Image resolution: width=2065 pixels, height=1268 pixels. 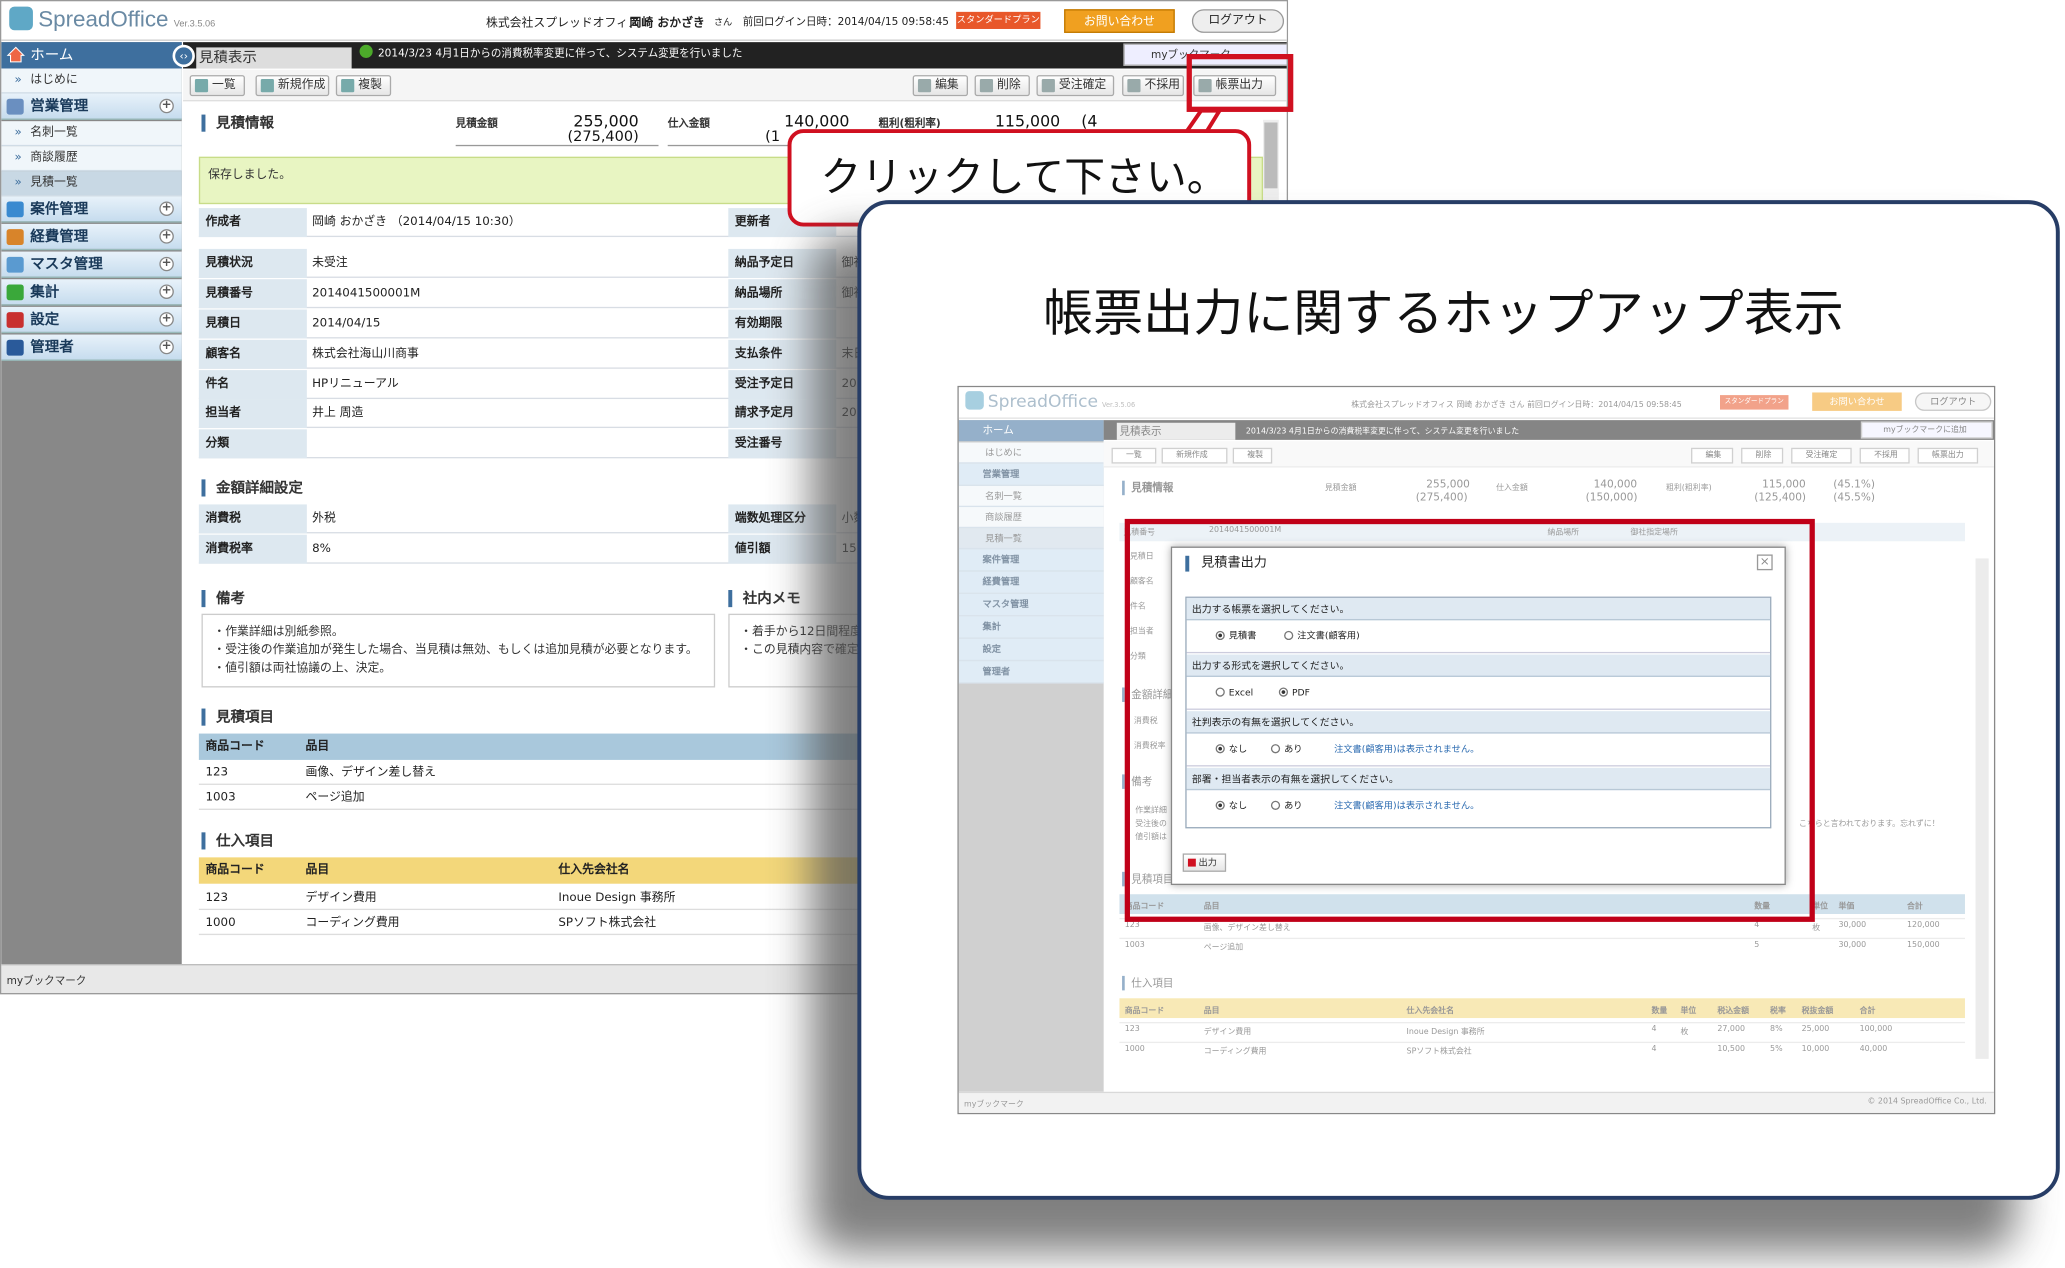 What do you see at coordinates (1134, 86) in the screenshot?
I see `reject-icon` at bounding box center [1134, 86].